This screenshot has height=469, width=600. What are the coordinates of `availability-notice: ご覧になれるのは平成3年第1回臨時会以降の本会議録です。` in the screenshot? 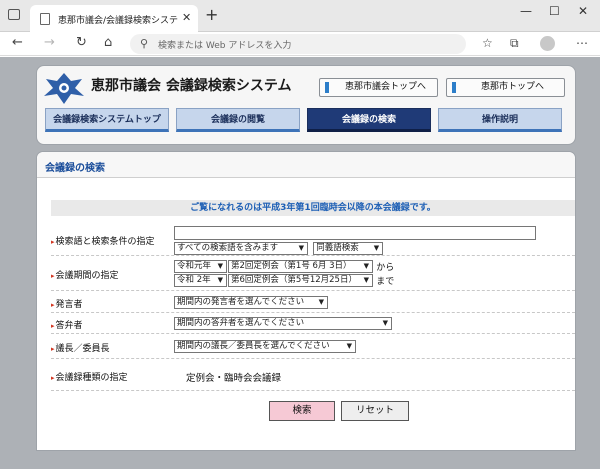 It's located at (313, 208).